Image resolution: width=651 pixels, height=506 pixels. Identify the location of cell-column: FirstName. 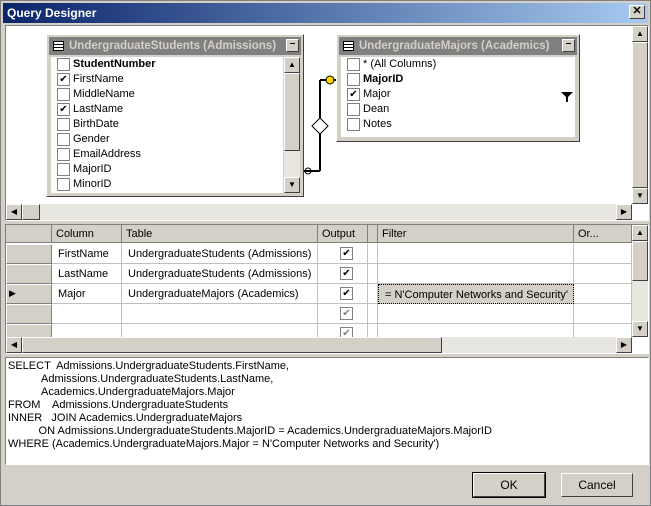
(87, 254).